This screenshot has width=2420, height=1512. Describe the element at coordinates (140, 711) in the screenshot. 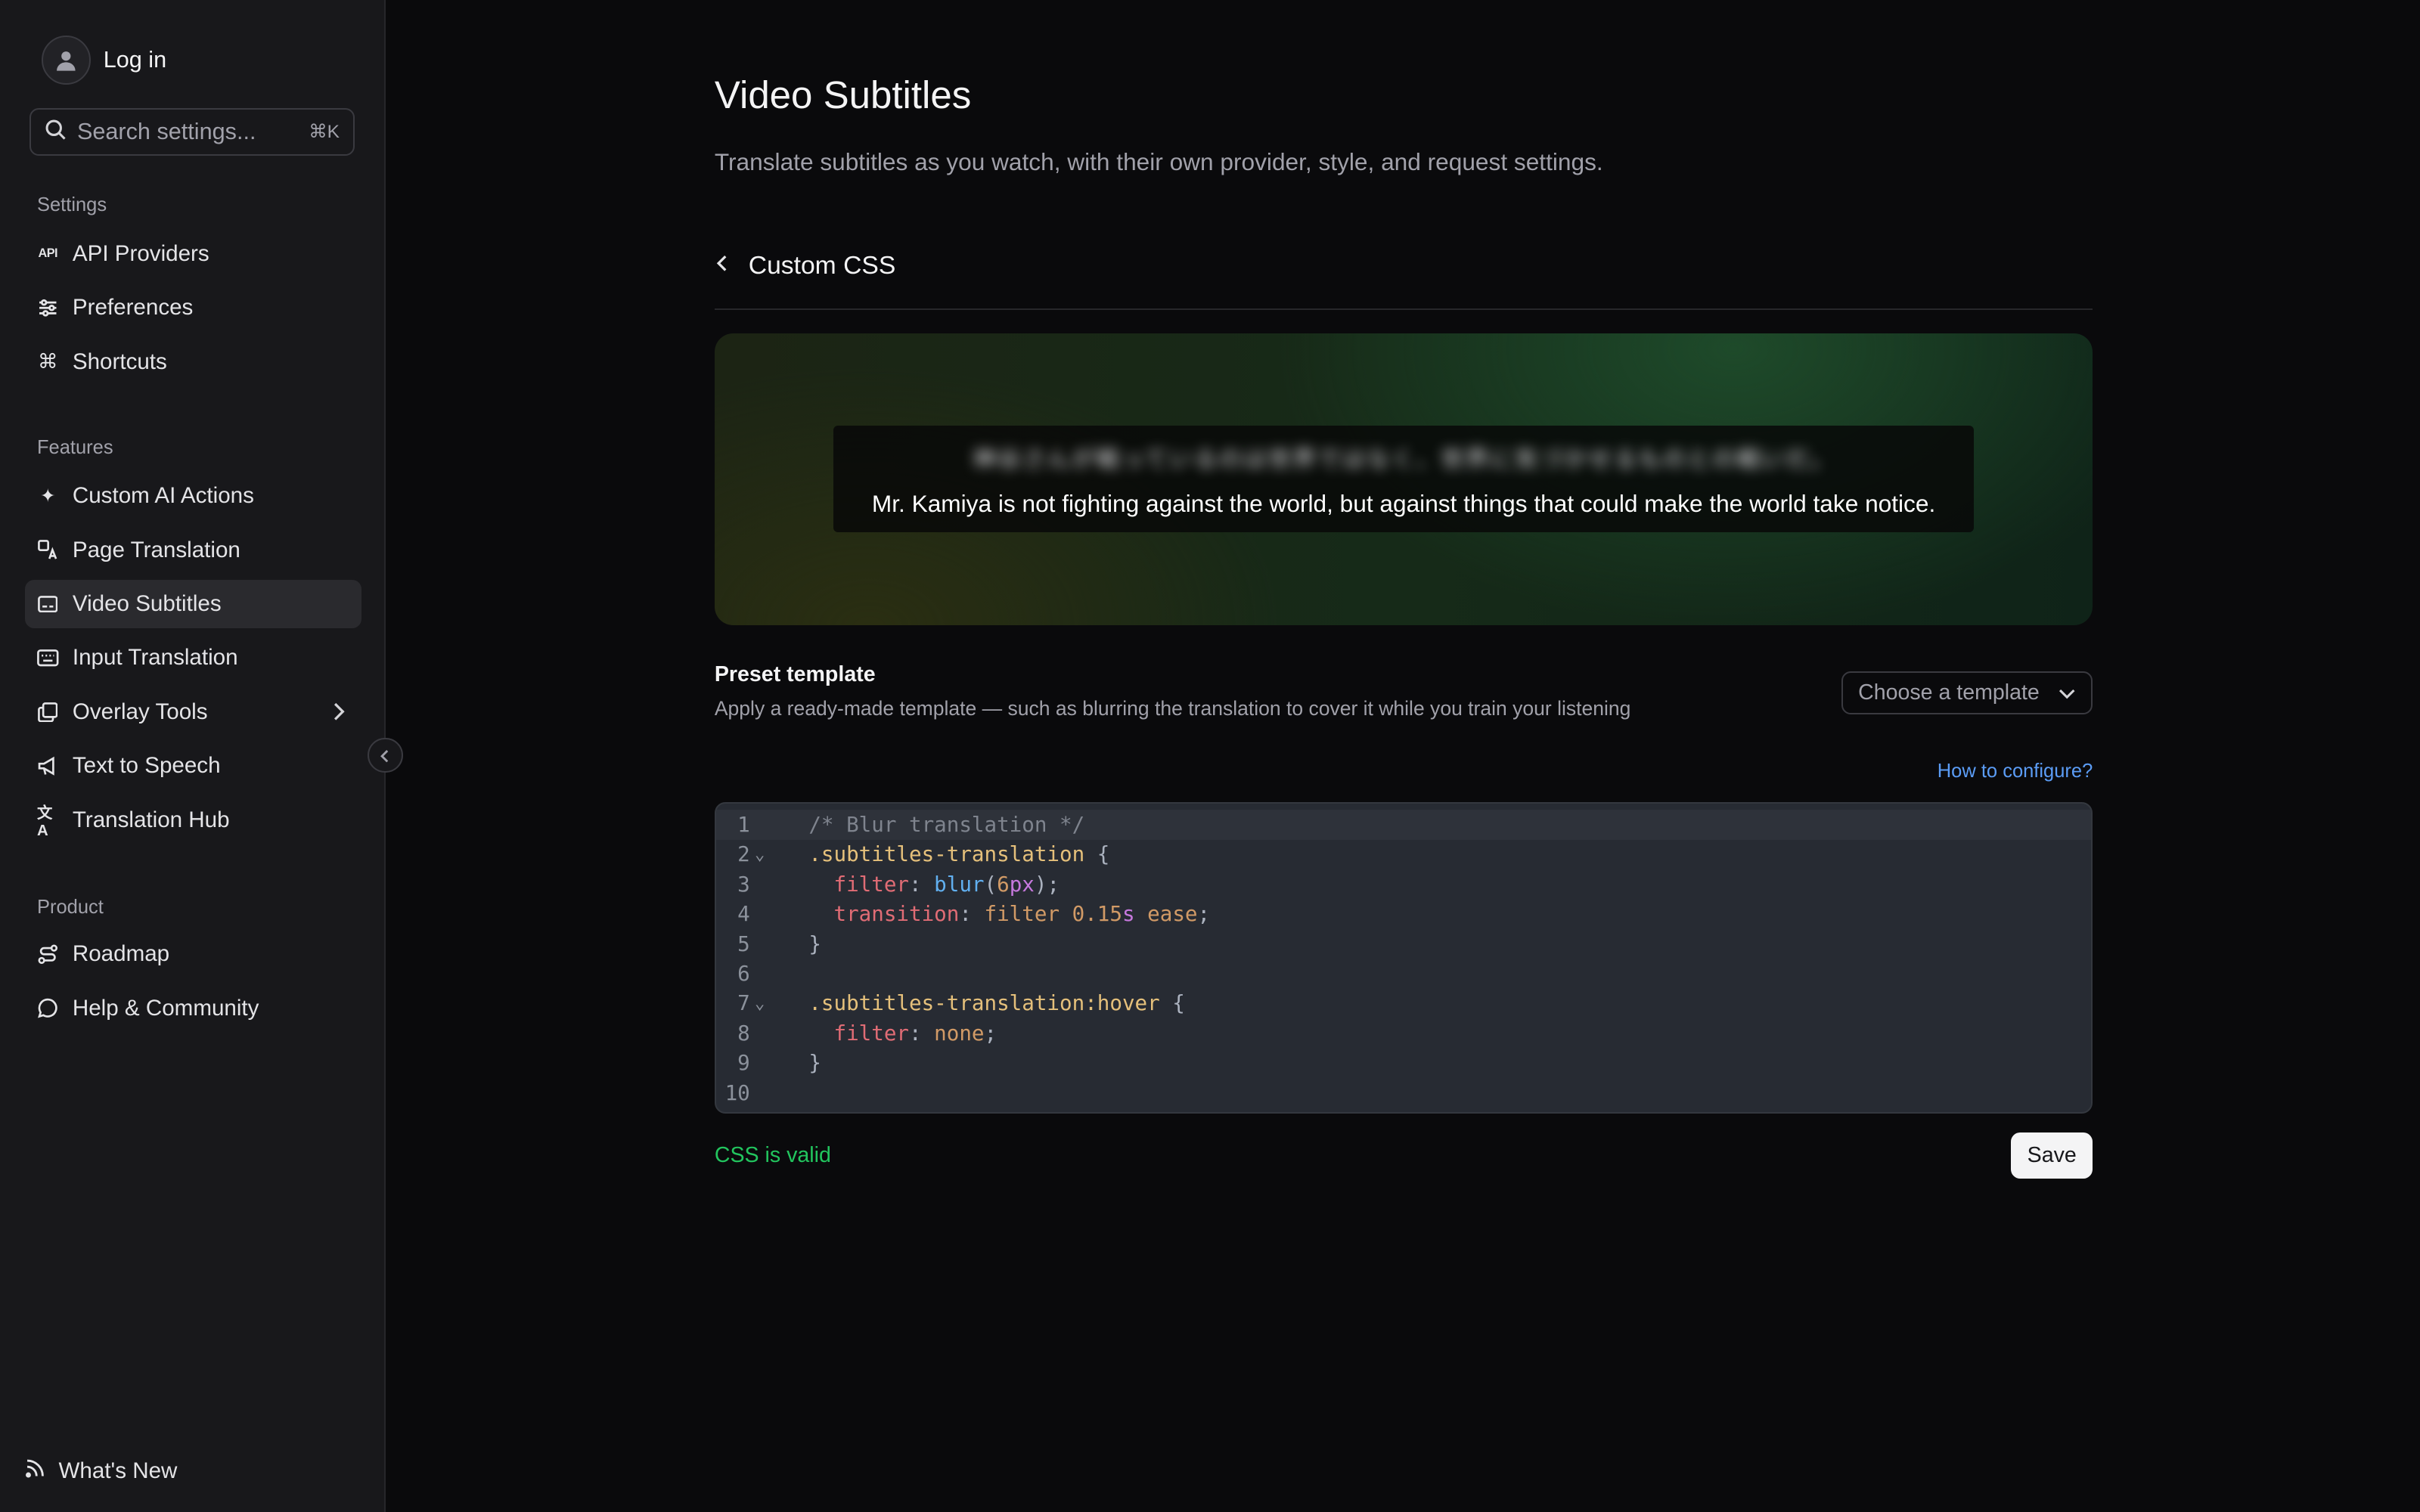

I see `sidebar-item-label: Overlay Tools` at that location.